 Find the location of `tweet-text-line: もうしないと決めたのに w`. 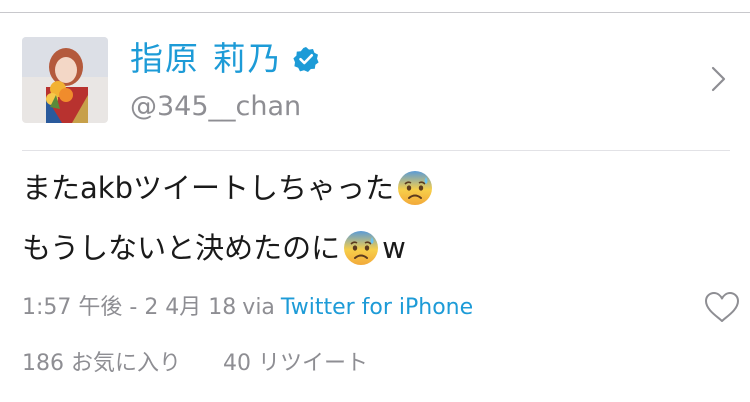

tweet-text-line: もうしないと決めたのに w is located at coordinates (214, 248).